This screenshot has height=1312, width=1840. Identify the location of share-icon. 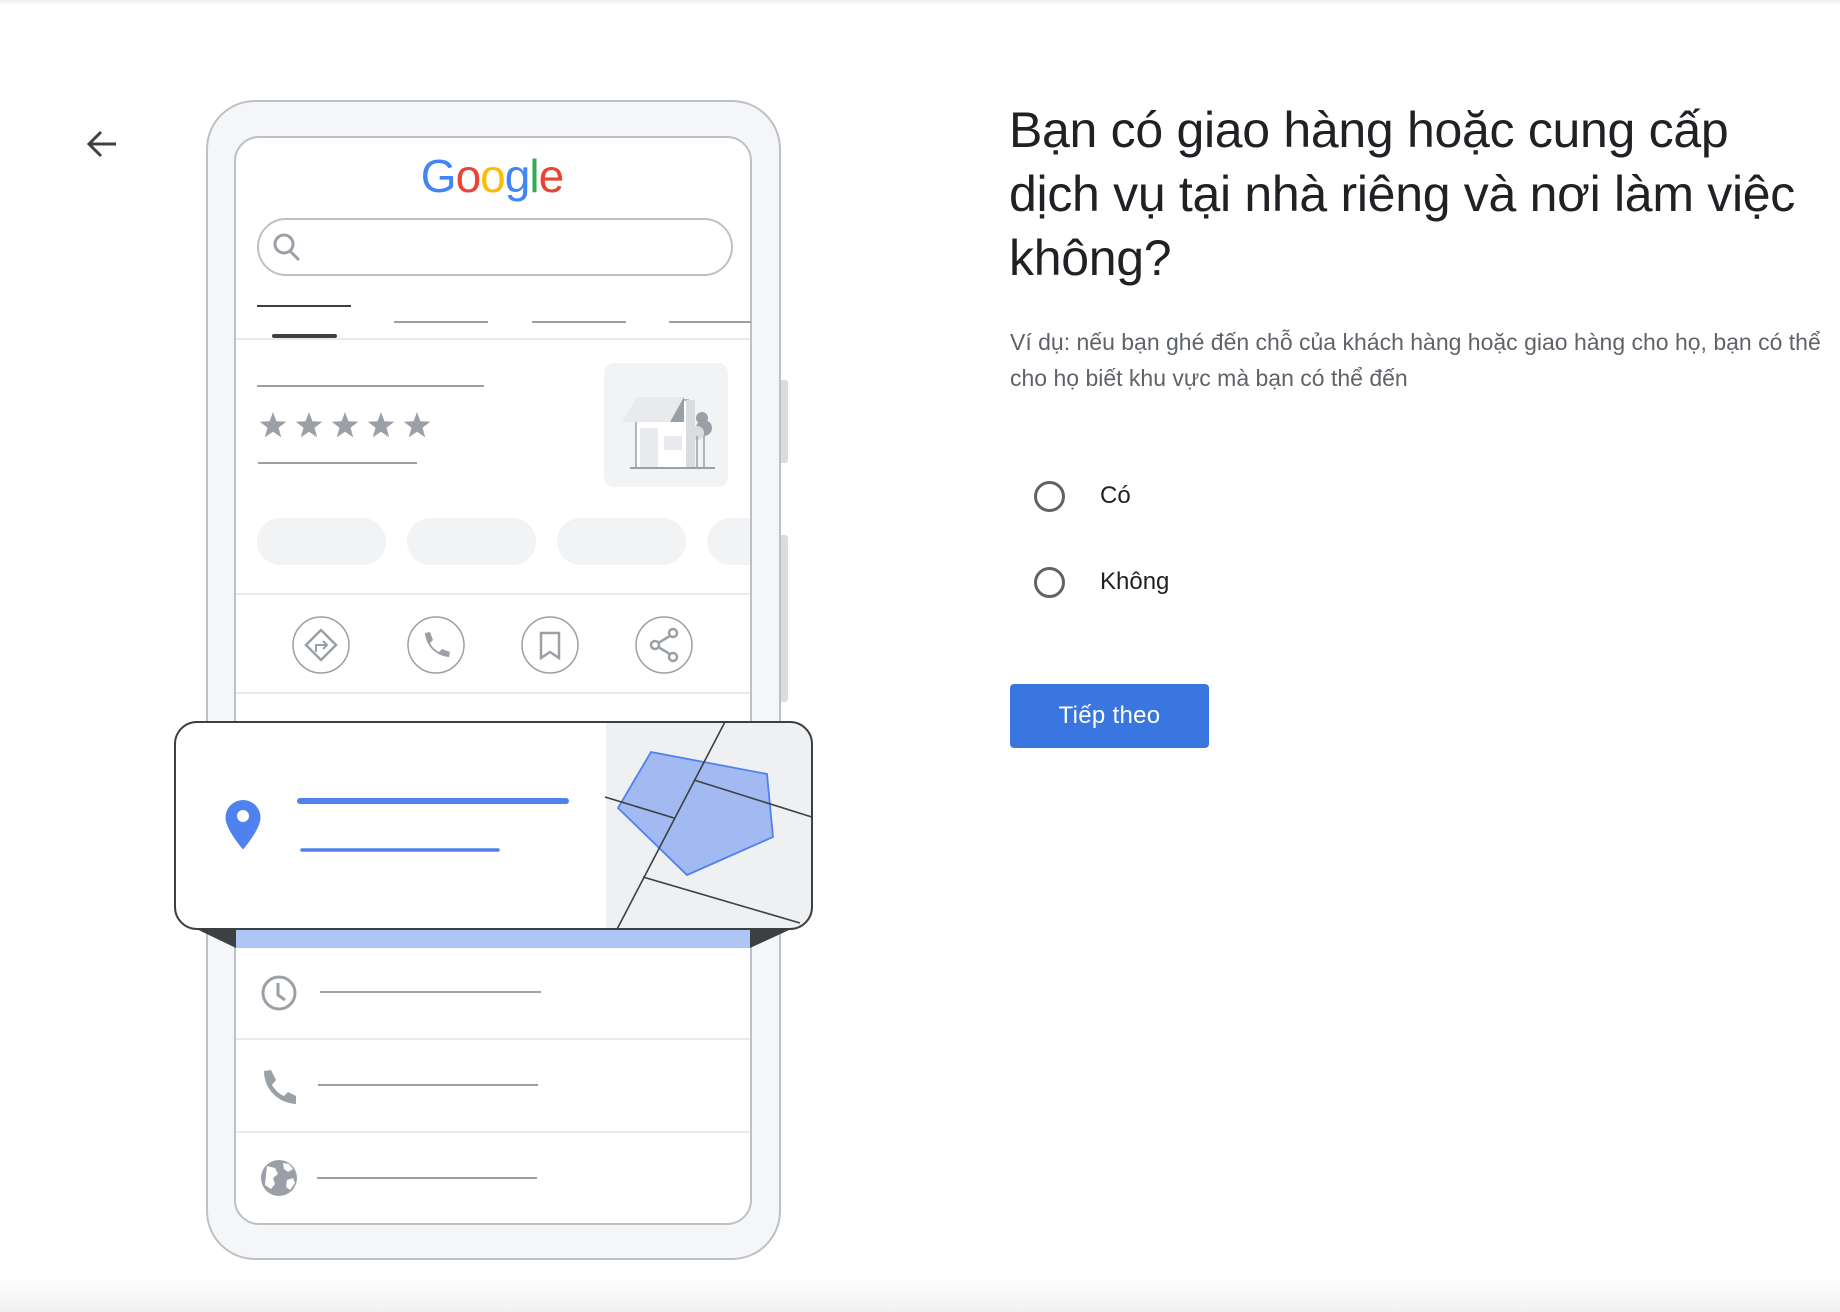
(664, 645).